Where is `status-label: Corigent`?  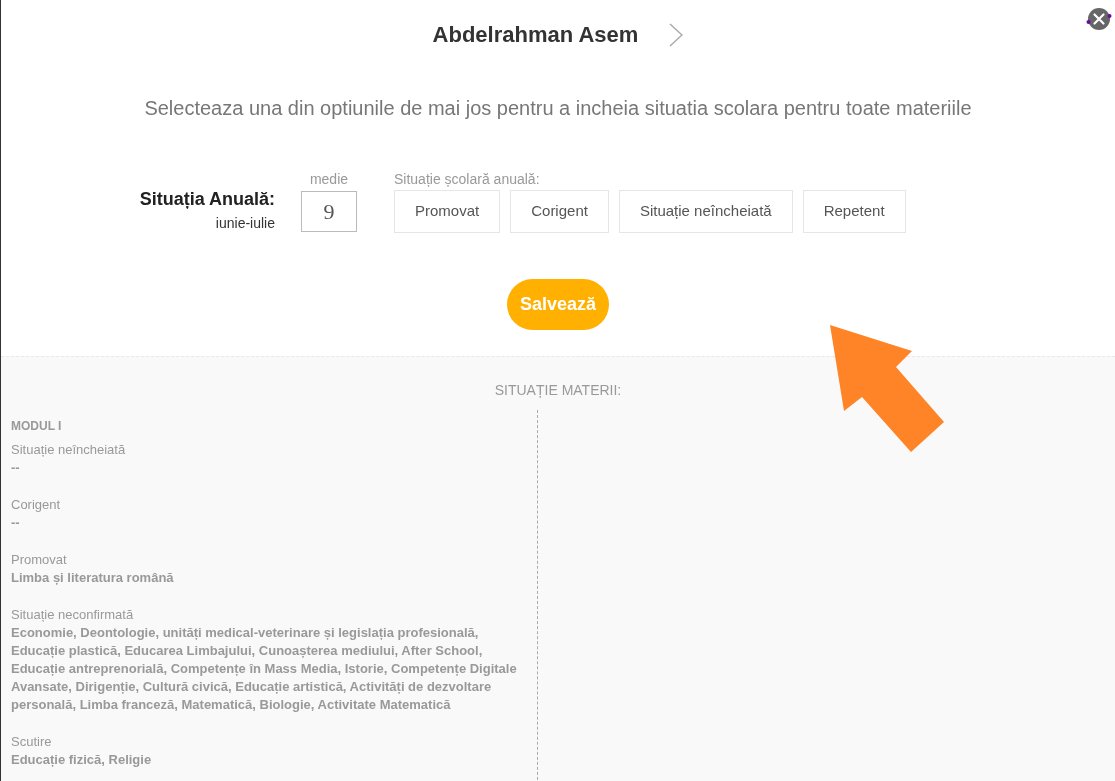 status-label: Corigent is located at coordinates (36, 505).